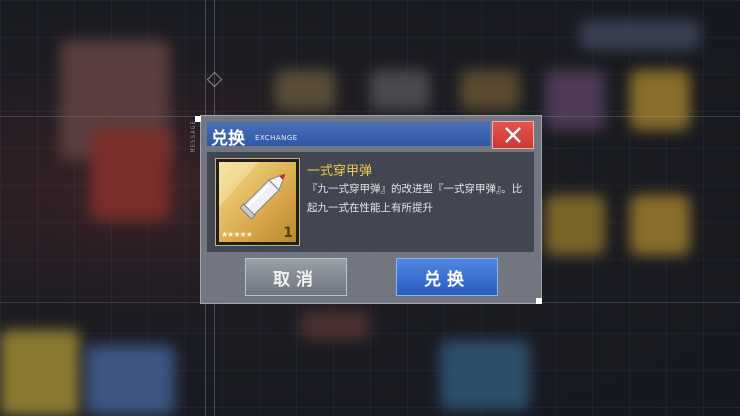  What do you see at coordinates (276, 138) in the screenshot?
I see `dialog-title-sub: EXCHANGE` at bounding box center [276, 138].